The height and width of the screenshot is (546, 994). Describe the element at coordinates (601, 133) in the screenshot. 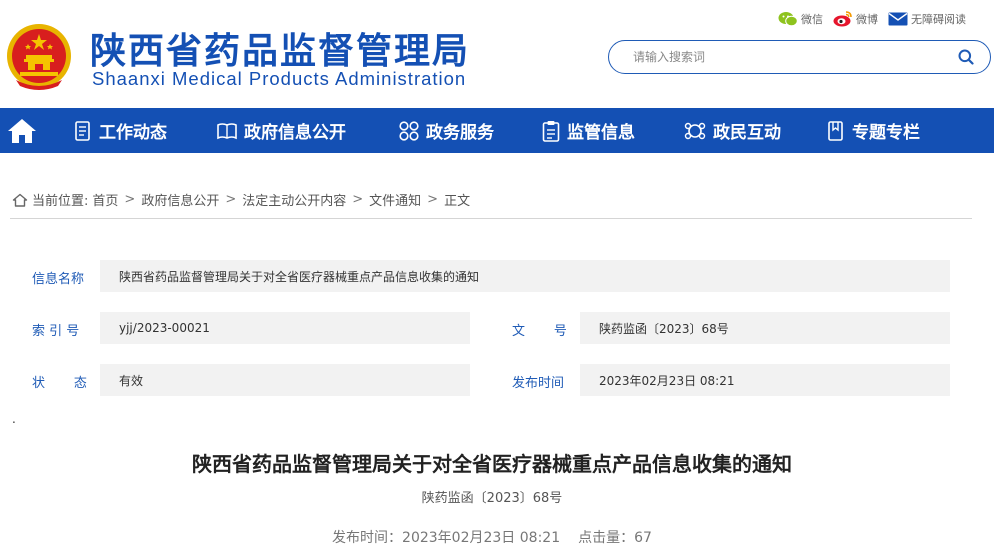

I see `nav-label: 监管信息` at that location.